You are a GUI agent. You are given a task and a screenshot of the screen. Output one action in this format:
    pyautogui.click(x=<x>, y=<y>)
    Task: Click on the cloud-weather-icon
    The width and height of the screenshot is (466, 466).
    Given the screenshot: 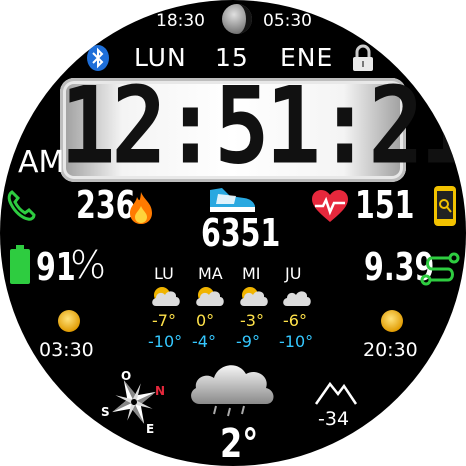 What is the action you would take?
    pyautogui.click(x=232, y=391)
    